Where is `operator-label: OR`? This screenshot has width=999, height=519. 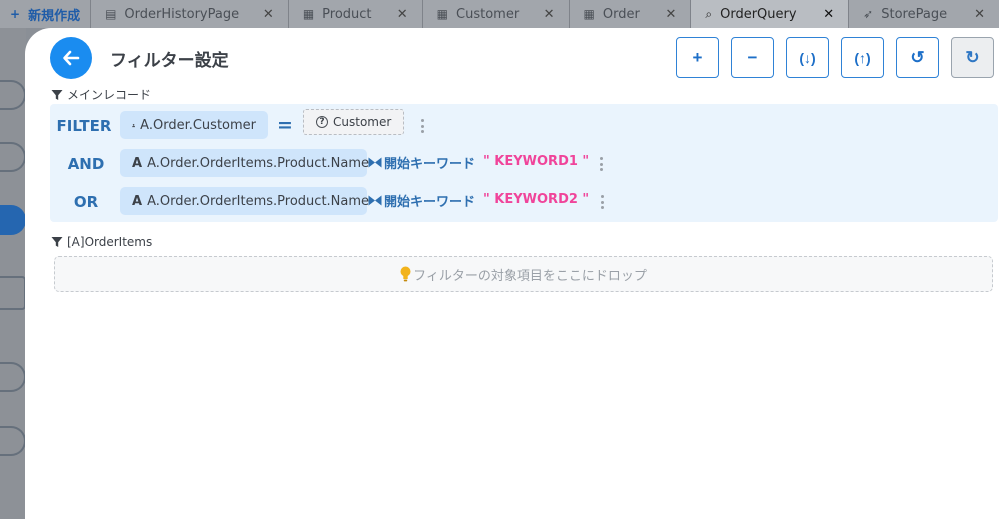
operator-label: OR is located at coordinates (86, 202).